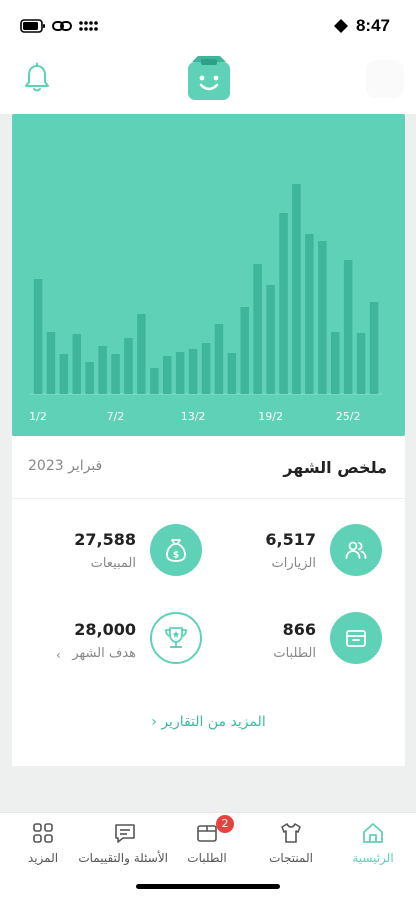 This screenshot has height=900, width=416. What do you see at coordinates (113, 563) in the screenshot?
I see `sales-label: المبيعات` at bounding box center [113, 563].